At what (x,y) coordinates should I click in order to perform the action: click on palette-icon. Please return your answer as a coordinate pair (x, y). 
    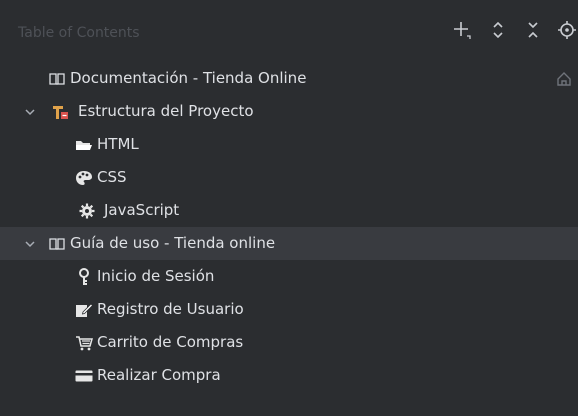
    Looking at the image, I should click on (84, 177).